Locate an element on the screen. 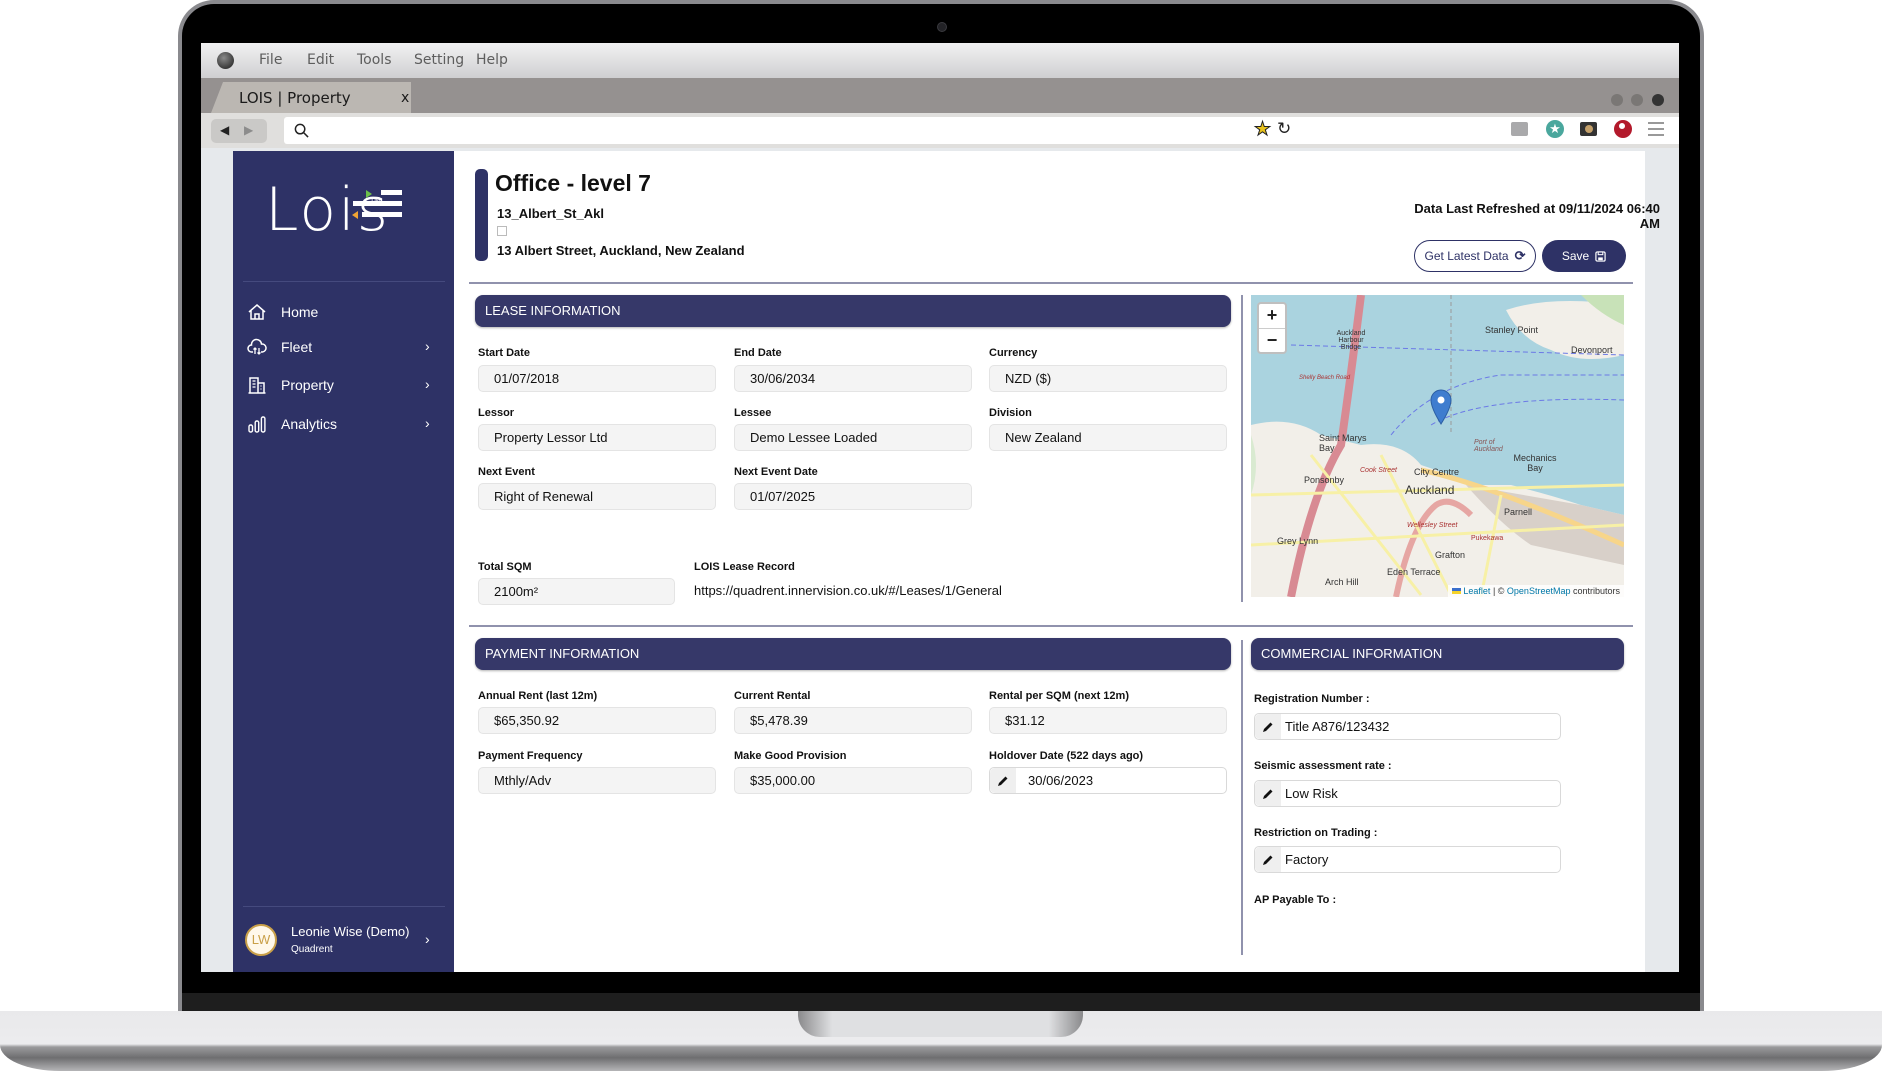 The width and height of the screenshot is (1882, 1071). forward-button: ▶ is located at coordinates (248, 130).